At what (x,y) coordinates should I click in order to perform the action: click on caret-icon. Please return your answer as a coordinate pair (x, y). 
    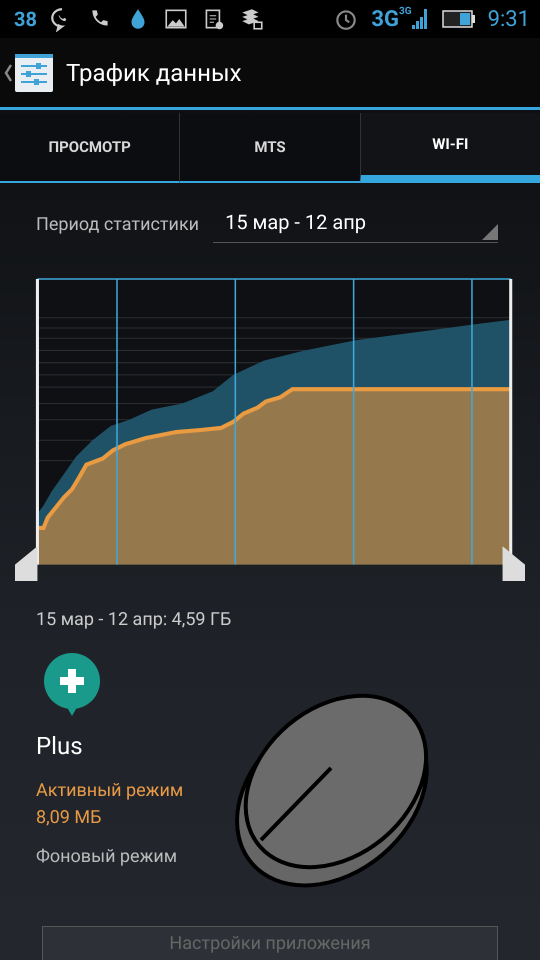
    Looking at the image, I should click on (8, 72).